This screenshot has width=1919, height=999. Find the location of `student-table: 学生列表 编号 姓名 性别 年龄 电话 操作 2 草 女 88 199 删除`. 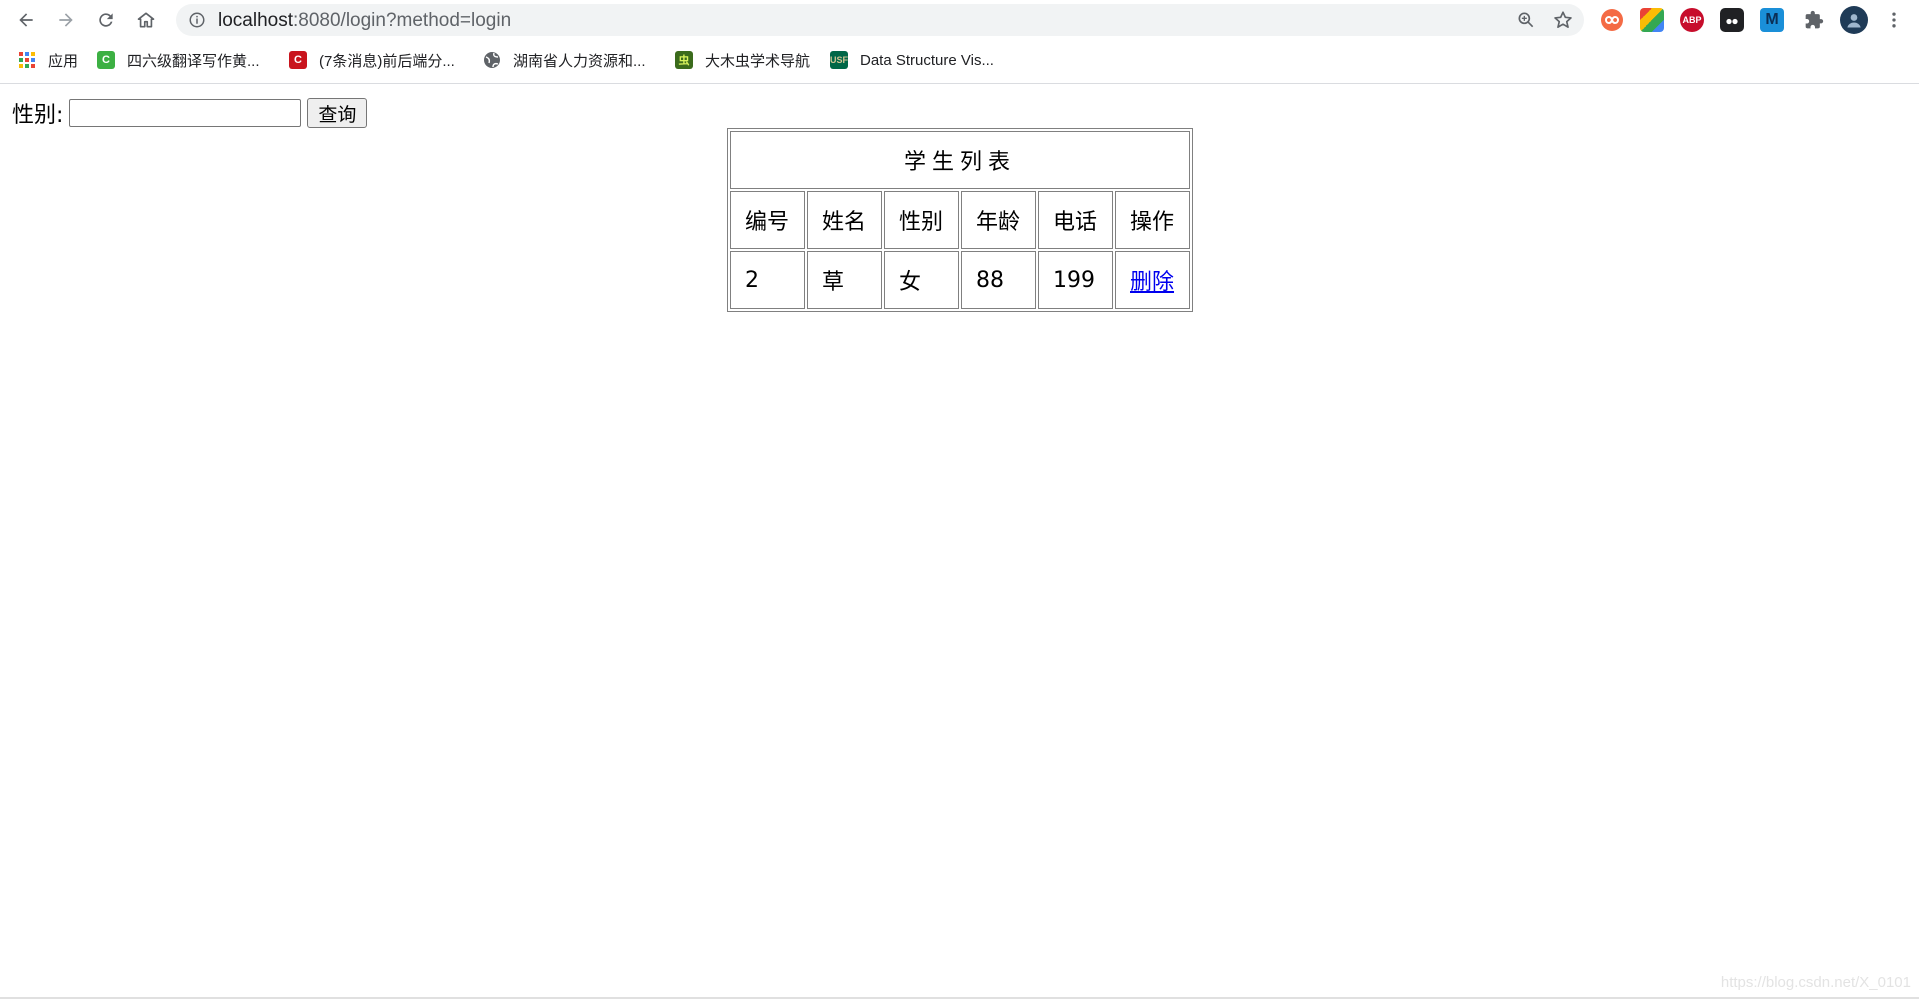

student-table: 学生列表 编号 姓名 性别 年龄 电话 操作 2 草 女 88 199 删除 is located at coordinates (960, 220).